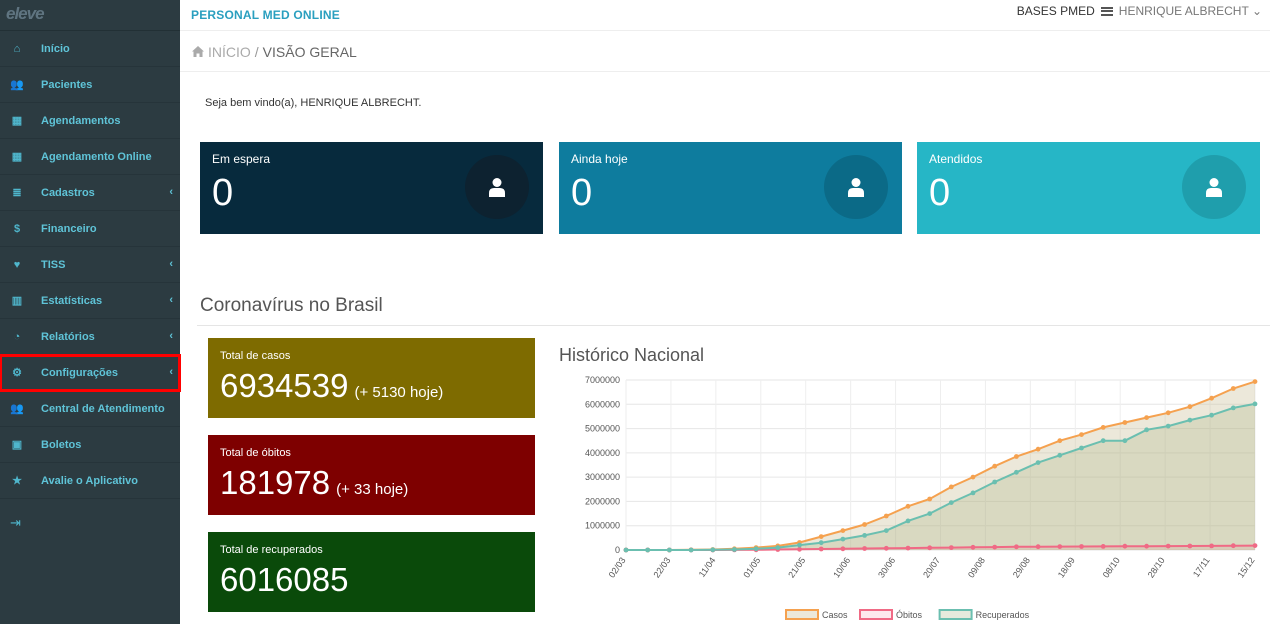 Image resolution: width=1270 pixels, height=624 pixels. What do you see at coordinates (90, 301) in the screenshot?
I see `sidebar-item-estatisticas: ▥ Estatísticas ‹` at bounding box center [90, 301].